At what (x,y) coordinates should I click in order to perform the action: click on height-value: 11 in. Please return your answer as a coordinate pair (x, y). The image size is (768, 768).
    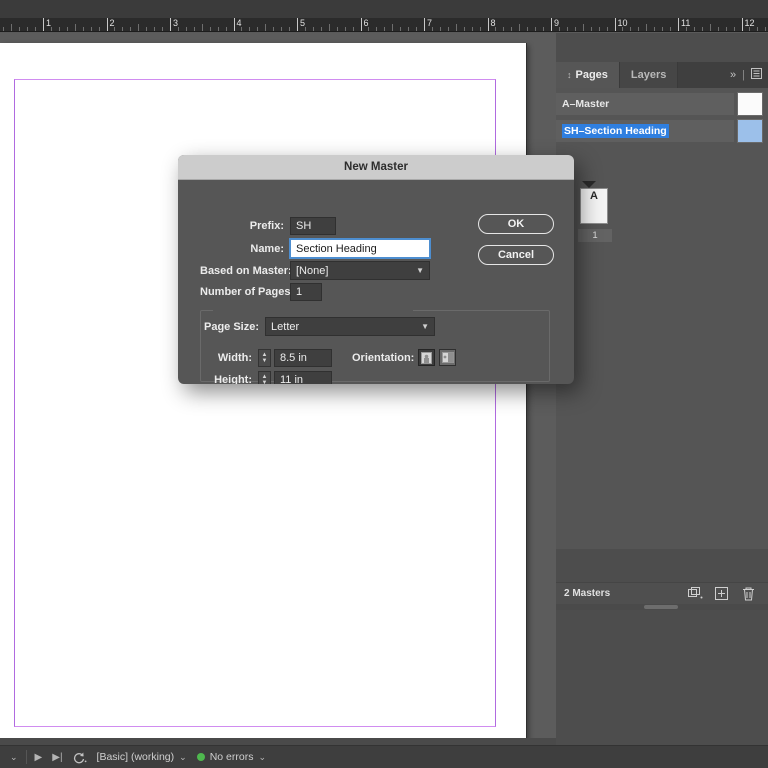
    Looking at the image, I should click on (292, 379).